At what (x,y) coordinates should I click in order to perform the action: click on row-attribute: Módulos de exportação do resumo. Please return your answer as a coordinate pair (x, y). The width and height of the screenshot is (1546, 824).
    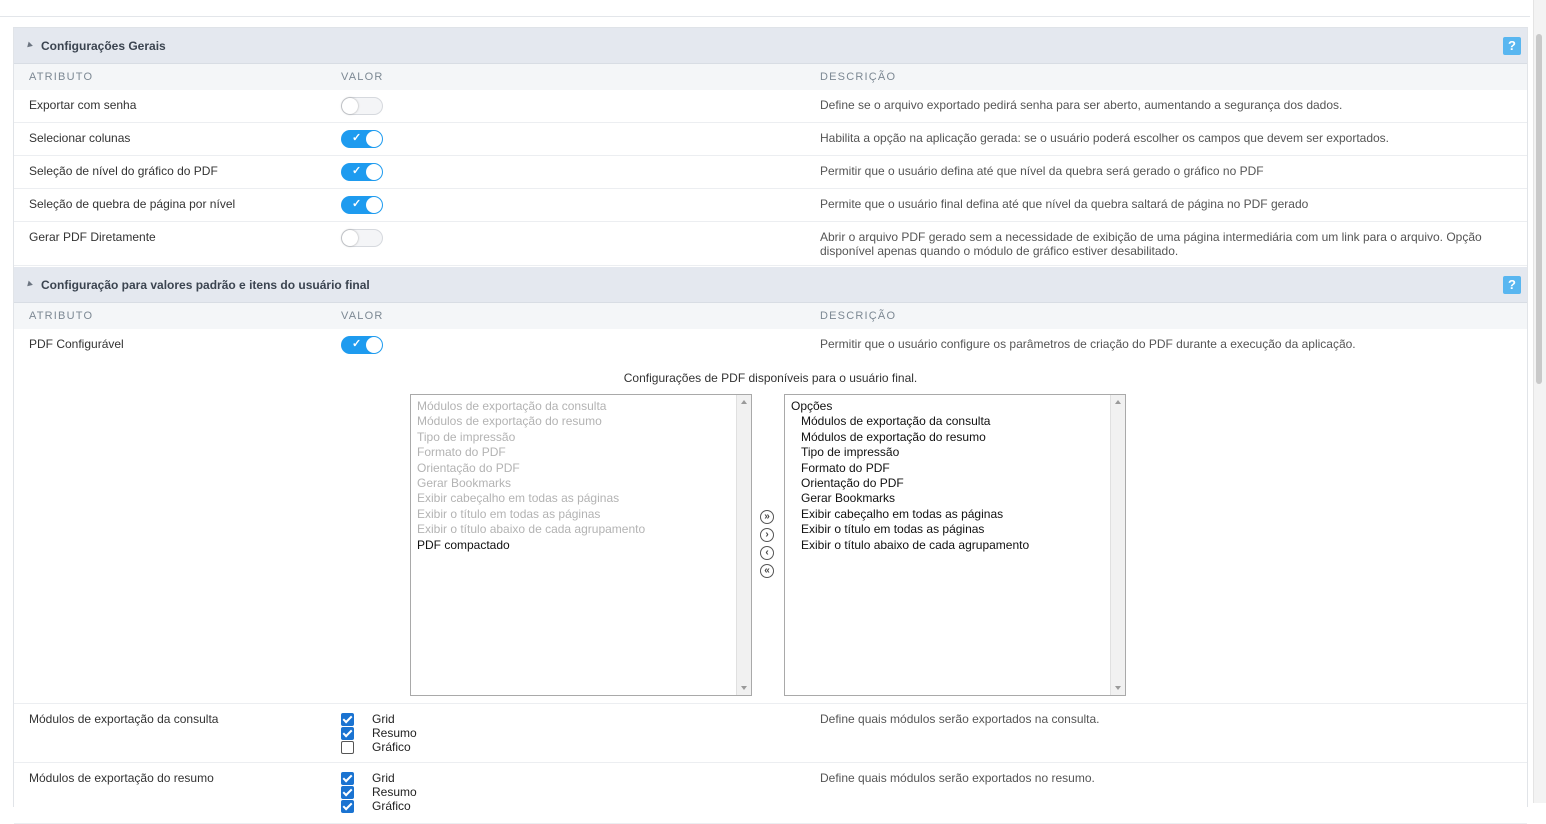
    Looking at the image, I should click on (121, 778).